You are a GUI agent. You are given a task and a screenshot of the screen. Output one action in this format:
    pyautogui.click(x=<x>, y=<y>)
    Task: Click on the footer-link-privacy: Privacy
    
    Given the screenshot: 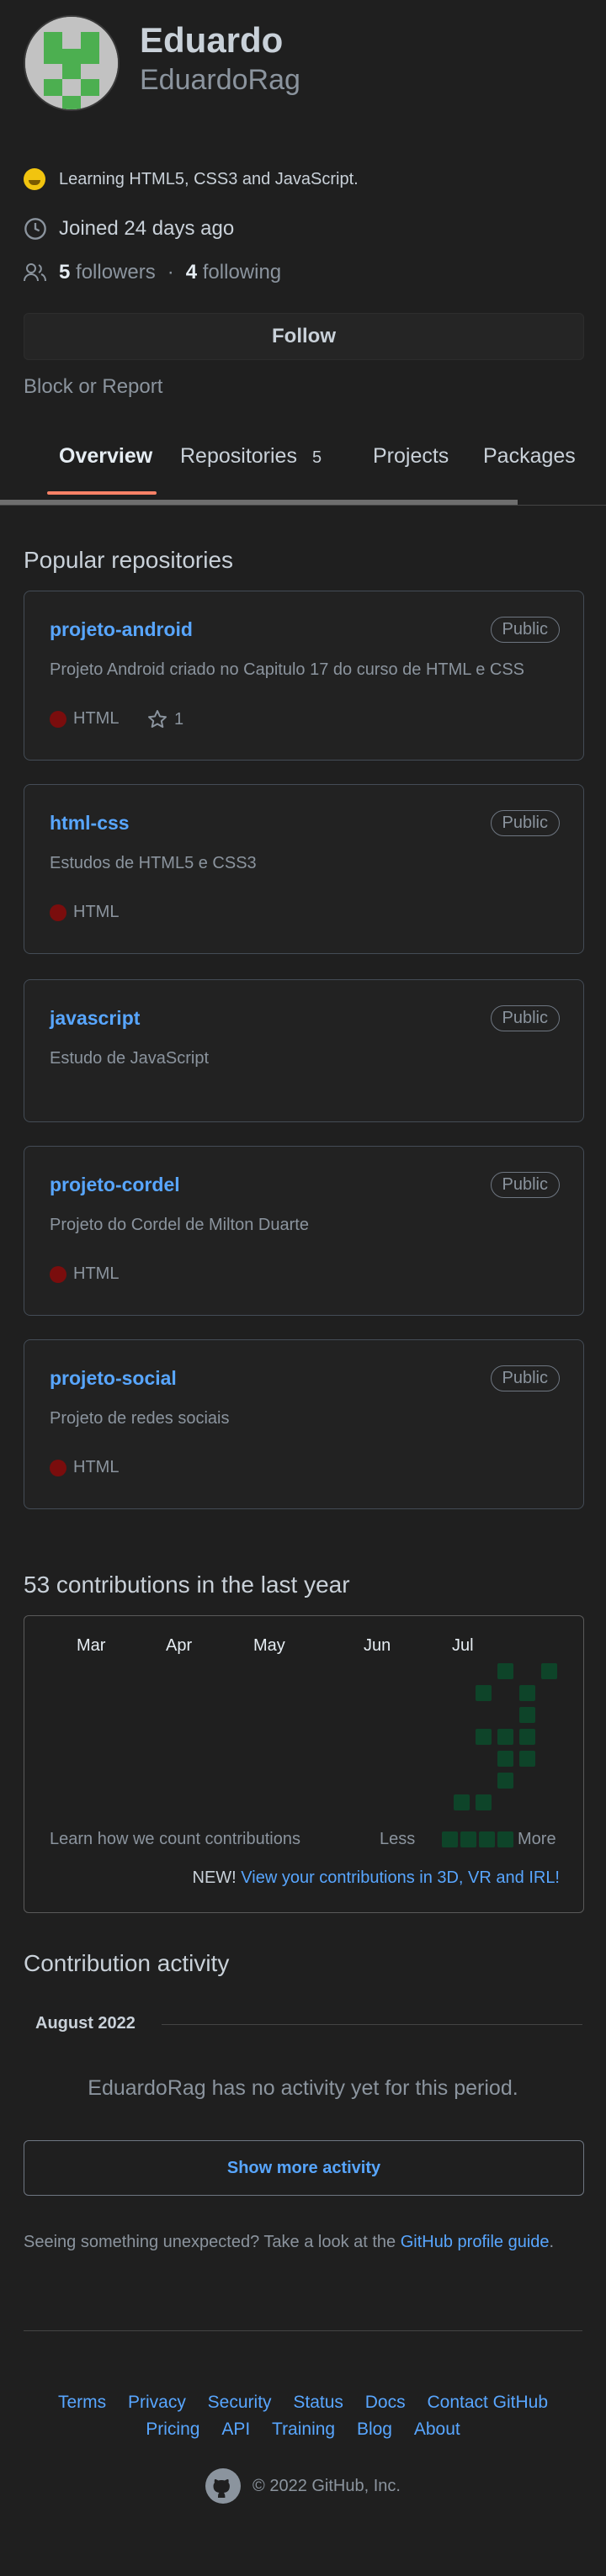 What is the action you would take?
    pyautogui.click(x=157, y=2402)
    